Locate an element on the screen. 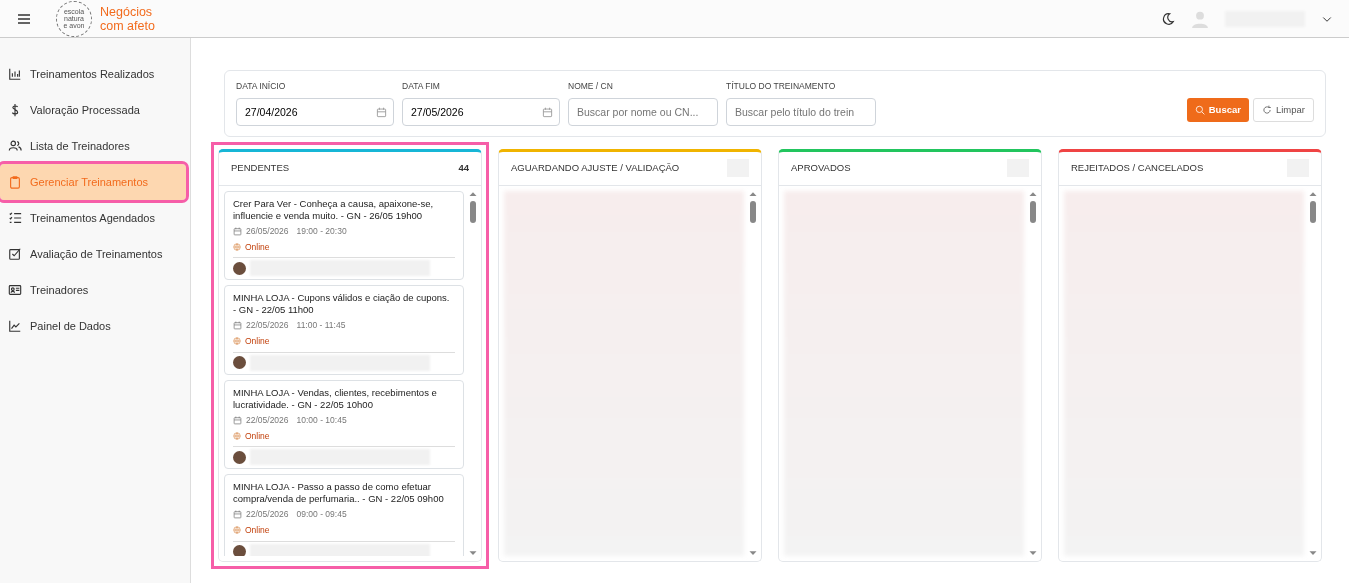  column-title: PENDENTES is located at coordinates (260, 168).